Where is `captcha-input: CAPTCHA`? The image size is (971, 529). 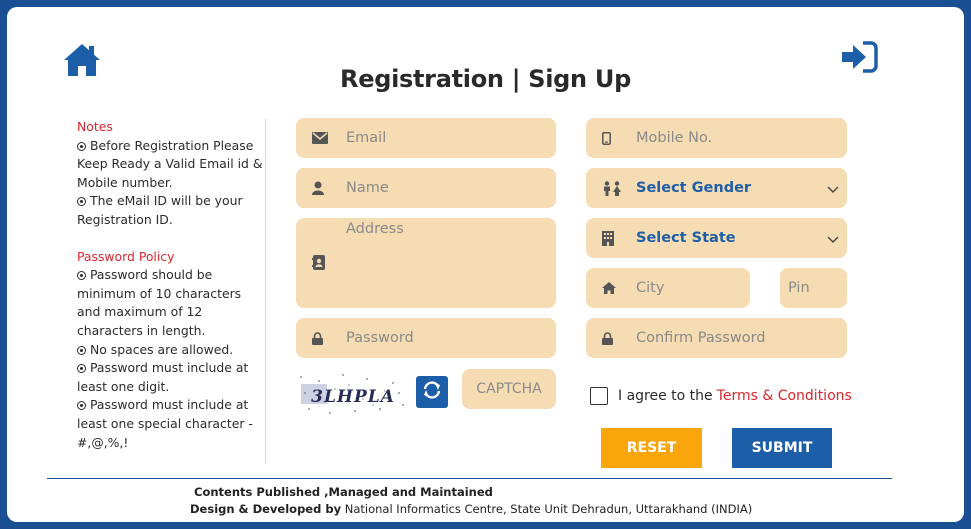
captcha-input: CAPTCHA is located at coordinates (509, 389).